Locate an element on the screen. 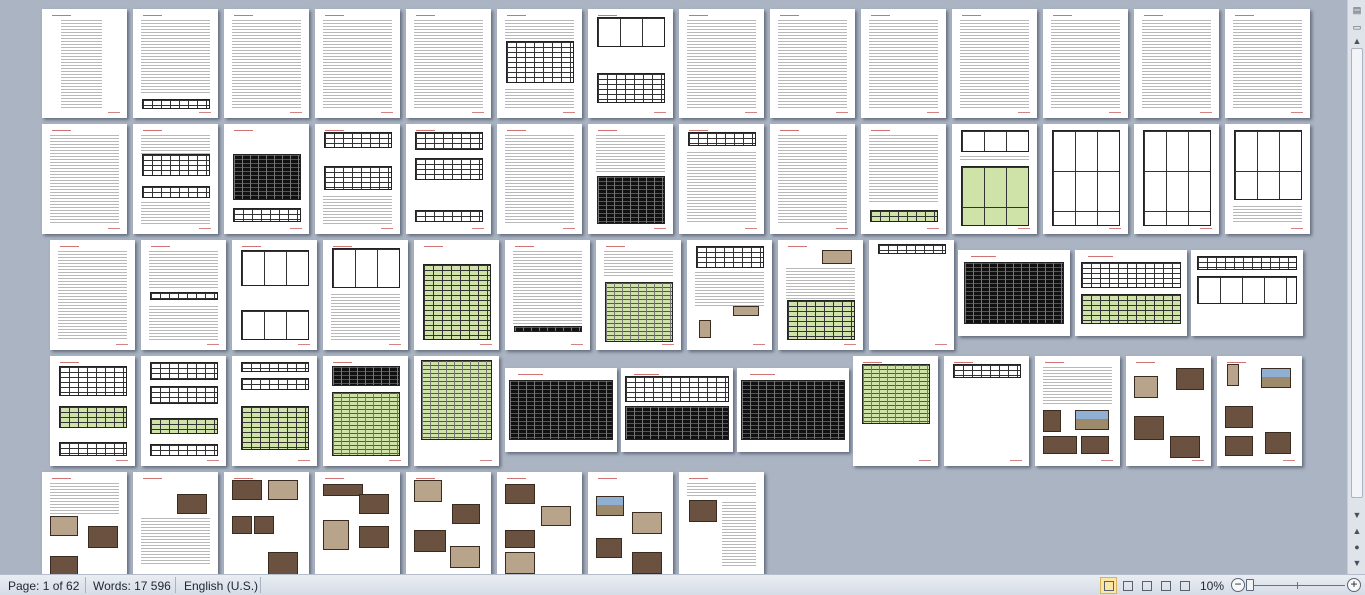 The width and height of the screenshot is (1365, 595). zoom-out-button: − is located at coordinates (1238, 585).